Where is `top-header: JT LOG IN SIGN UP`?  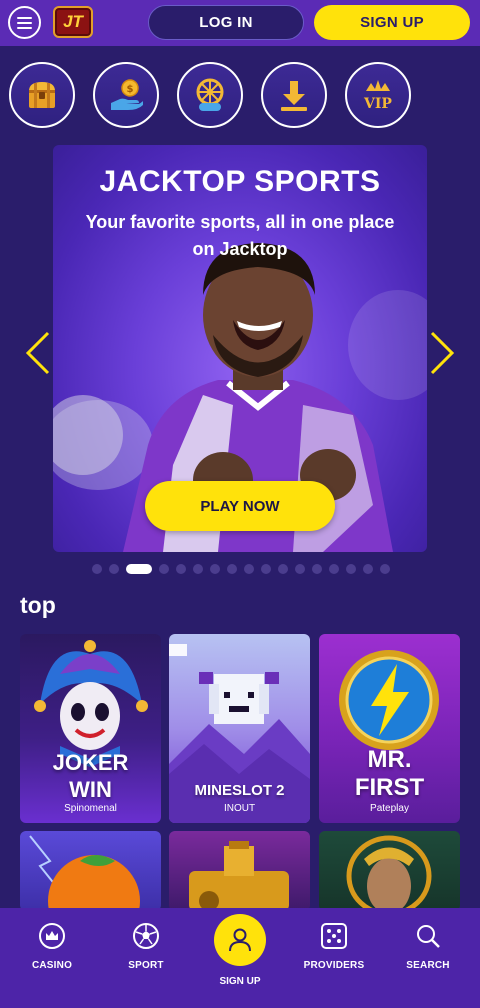
top-header: JT LOG IN SIGN UP is located at coordinates (240, 23).